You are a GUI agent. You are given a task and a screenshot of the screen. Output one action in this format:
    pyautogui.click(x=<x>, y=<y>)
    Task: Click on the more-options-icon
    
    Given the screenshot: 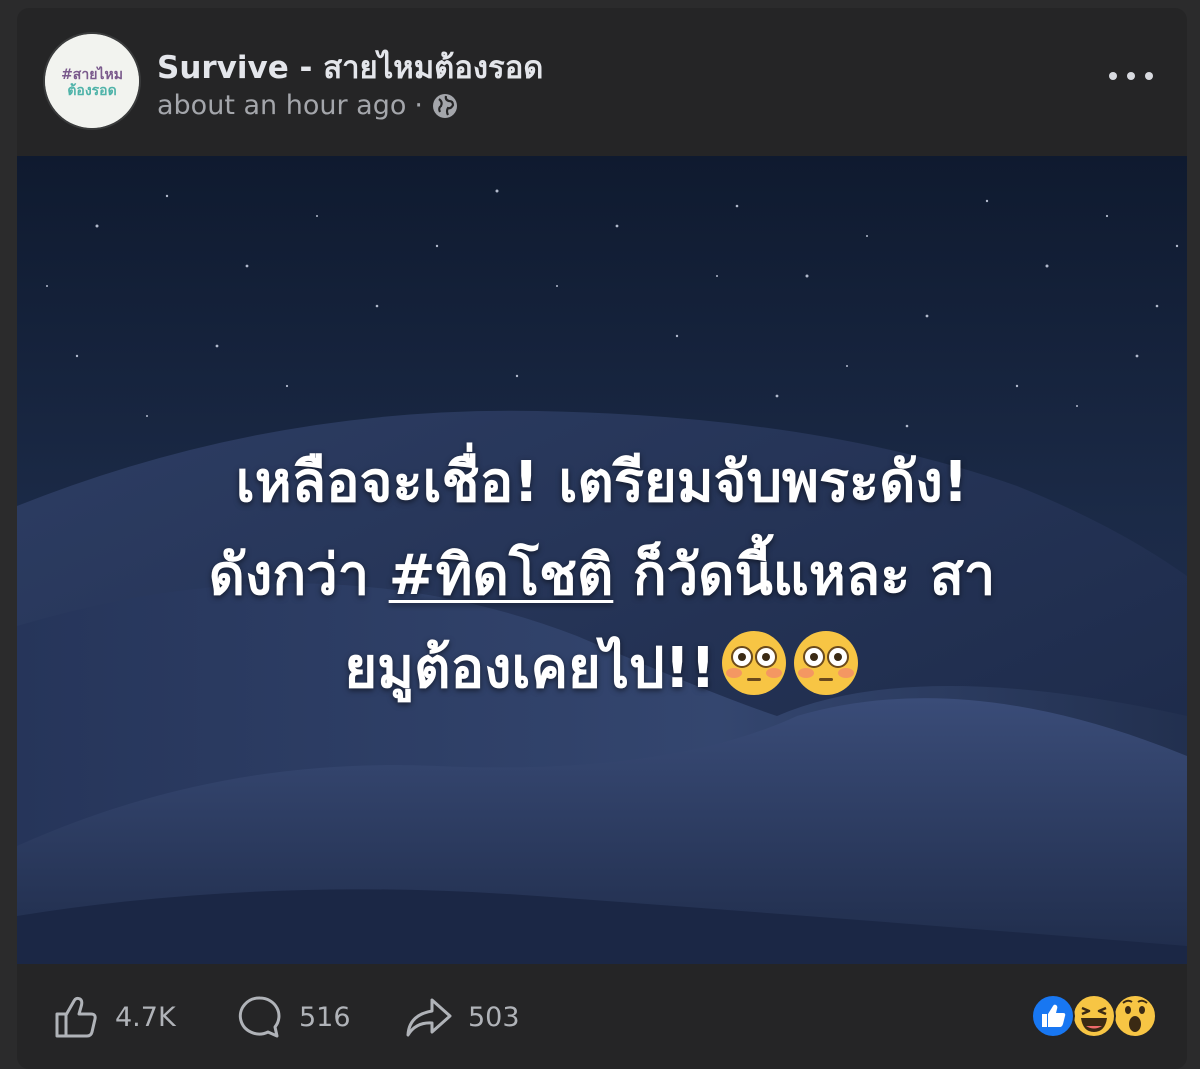 What is the action you would take?
    pyautogui.click(x=1131, y=76)
    